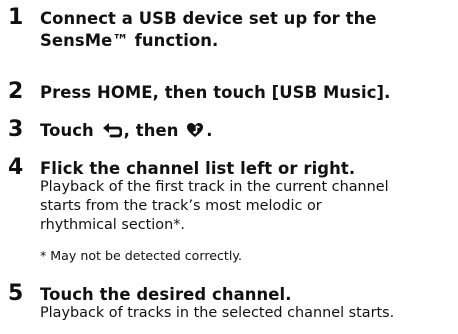 The image size is (458, 334). Describe the element at coordinates (16, 167) in the screenshot. I see `step-number: 4` at that location.